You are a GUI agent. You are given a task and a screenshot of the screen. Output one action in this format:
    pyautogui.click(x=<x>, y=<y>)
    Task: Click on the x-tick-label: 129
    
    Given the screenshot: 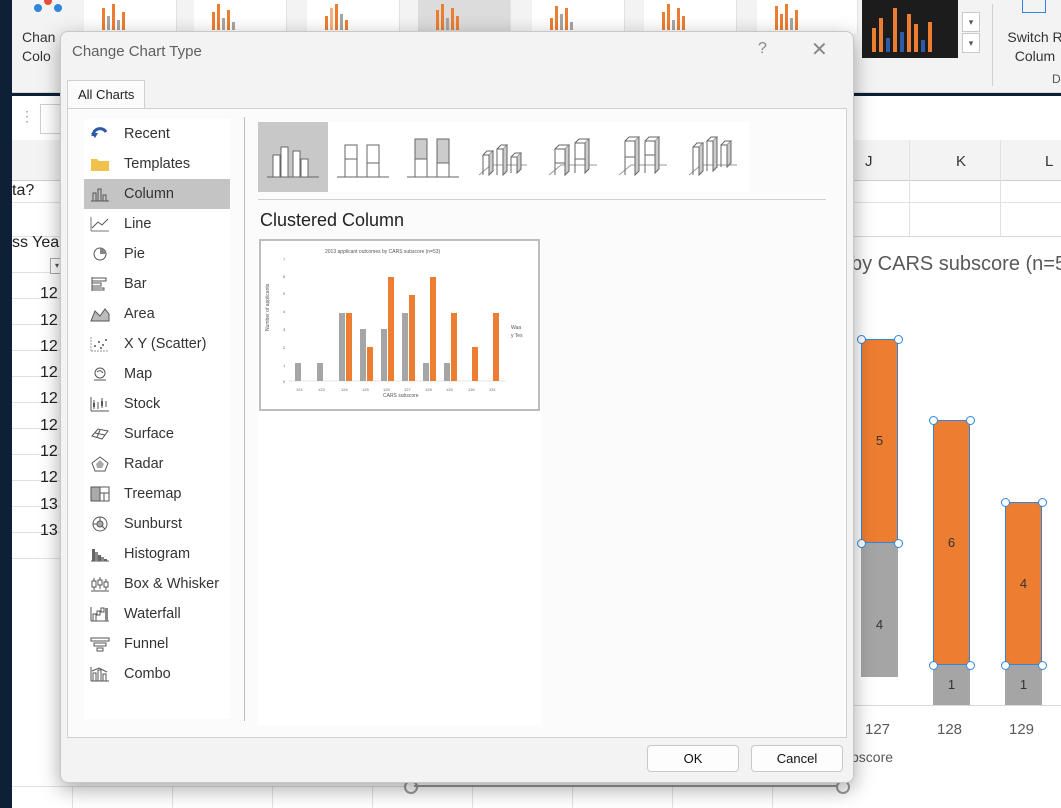 What is the action you would take?
    pyautogui.click(x=1022, y=729)
    